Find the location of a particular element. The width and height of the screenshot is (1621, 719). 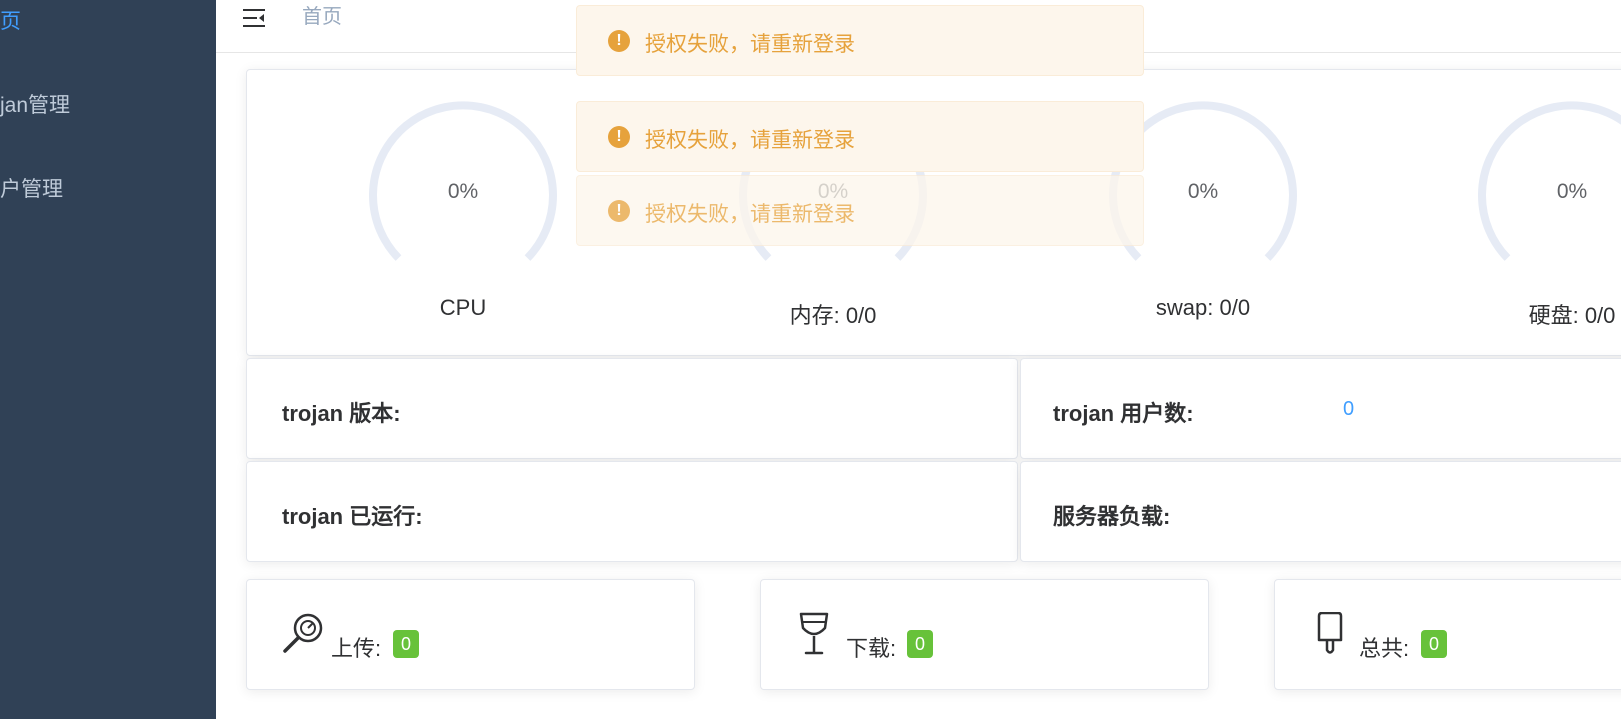

disk-gauge: 0% is located at coordinates (1549, 185).